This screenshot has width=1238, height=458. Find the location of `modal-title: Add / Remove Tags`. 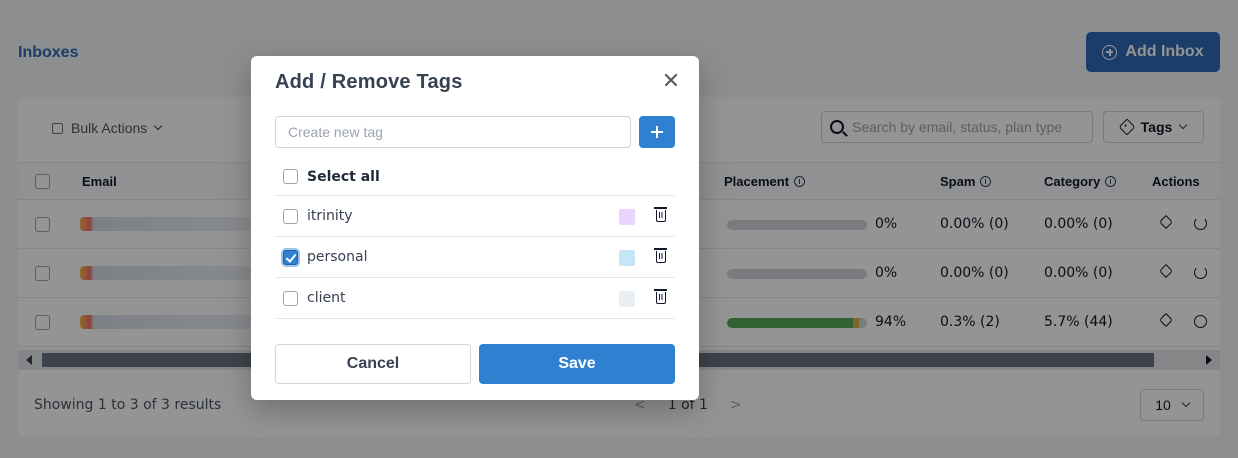

modal-title: Add / Remove Tags is located at coordinates (369, 82).